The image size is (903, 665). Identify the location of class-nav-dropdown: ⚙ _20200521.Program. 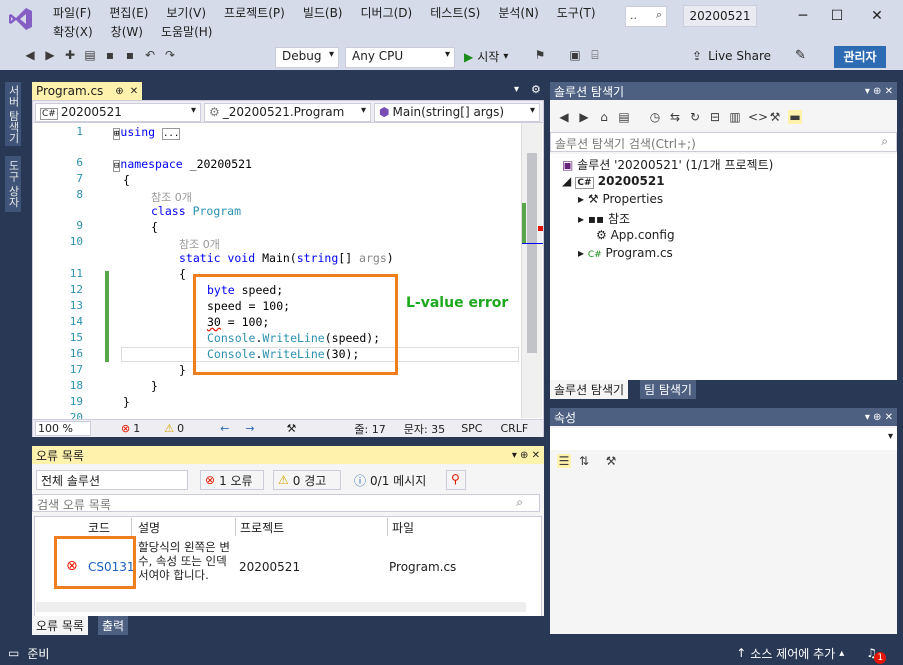
(287, 112).